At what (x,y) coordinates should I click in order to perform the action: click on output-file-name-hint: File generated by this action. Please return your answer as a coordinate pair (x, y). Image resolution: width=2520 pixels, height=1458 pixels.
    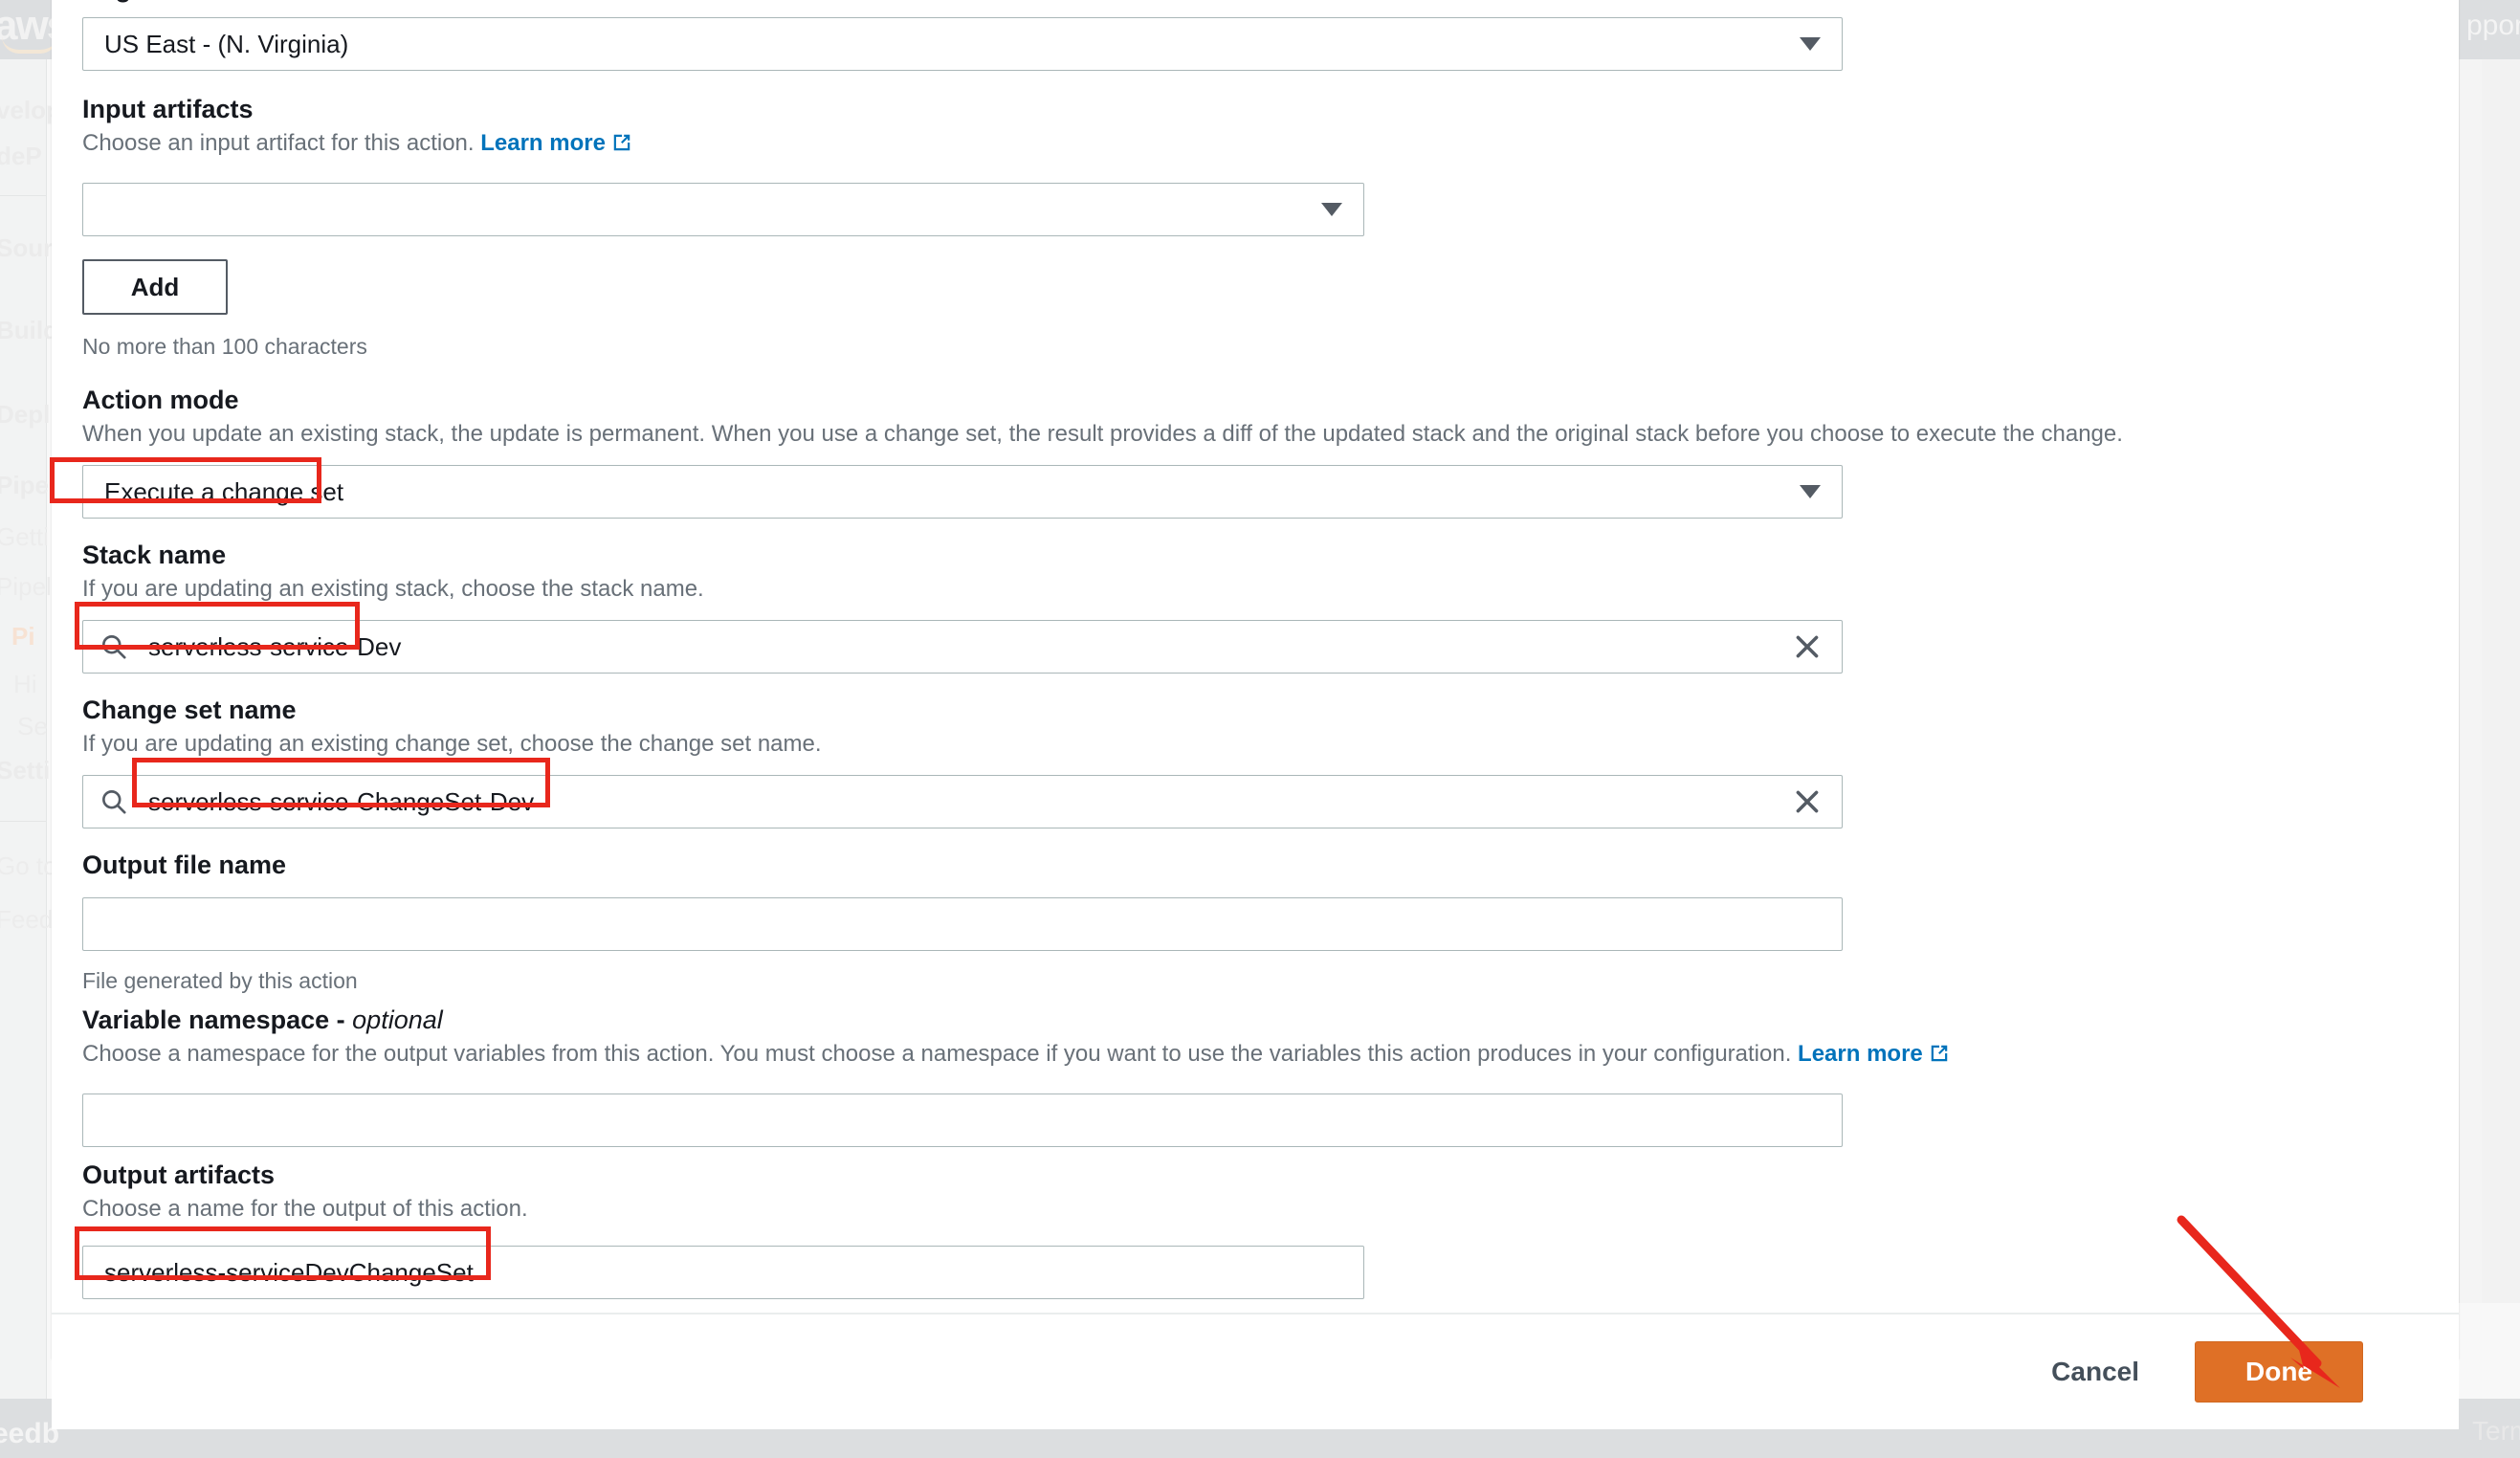
    Looking at the image, I should click on (220, 980).